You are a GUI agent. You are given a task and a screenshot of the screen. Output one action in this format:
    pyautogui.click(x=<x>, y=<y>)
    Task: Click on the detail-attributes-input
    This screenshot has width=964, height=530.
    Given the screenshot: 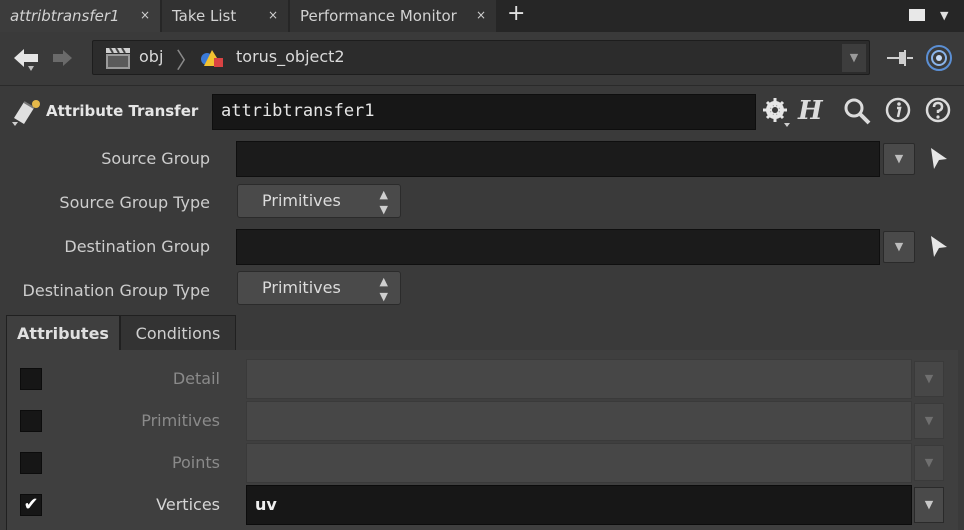 What is the action you would take?
    pyautogui.click(x=579, y=379)
    